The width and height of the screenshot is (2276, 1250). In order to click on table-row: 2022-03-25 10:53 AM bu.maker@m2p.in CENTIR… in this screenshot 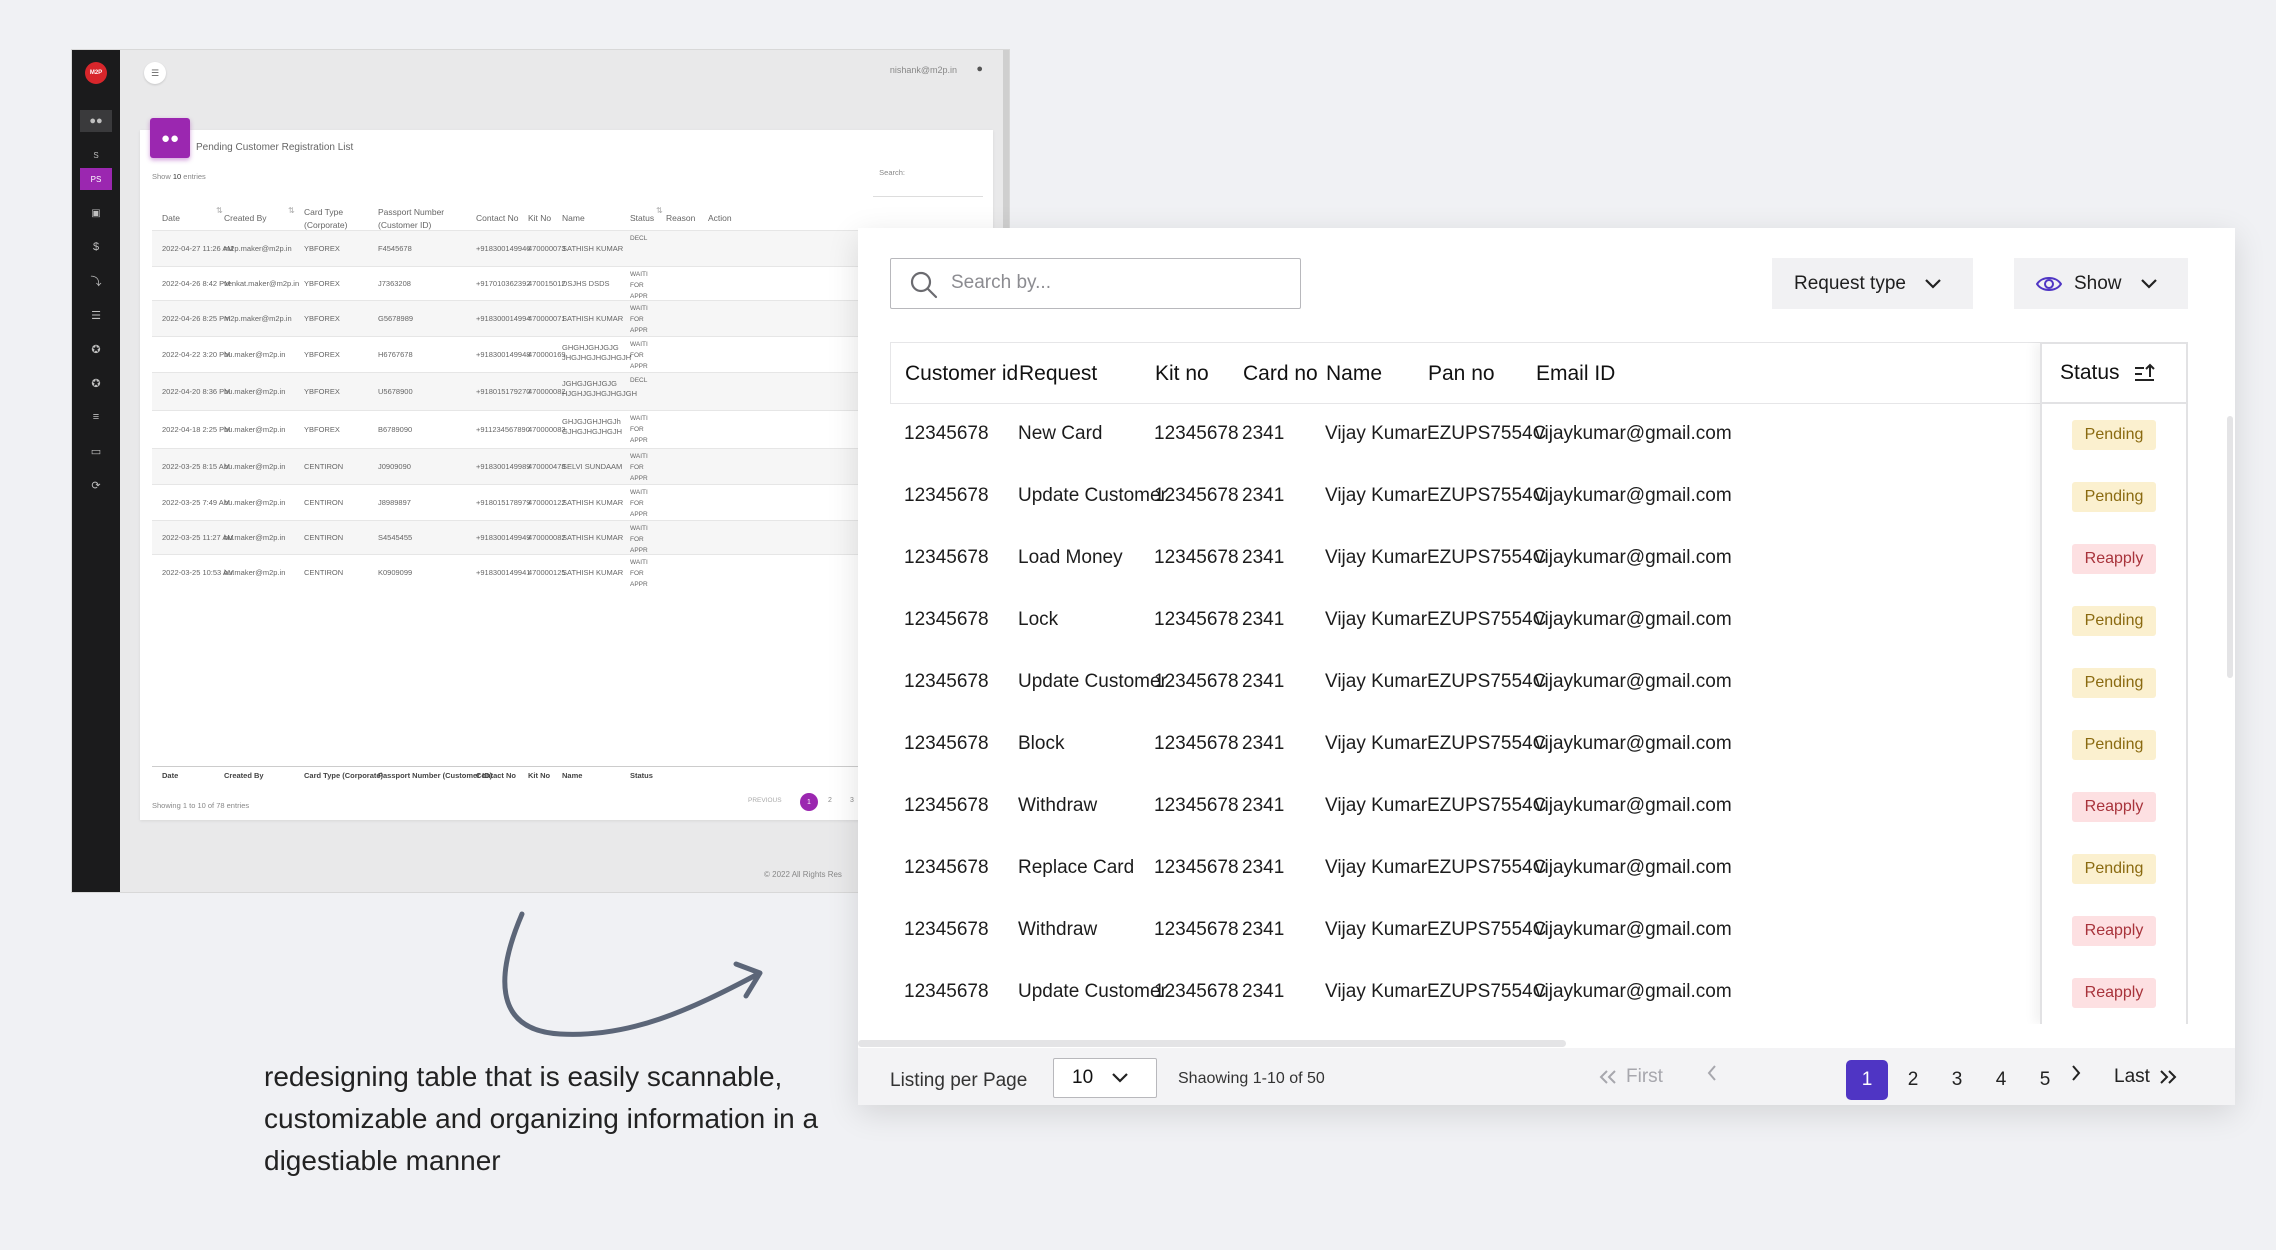, I will do `click(566, 572)`.